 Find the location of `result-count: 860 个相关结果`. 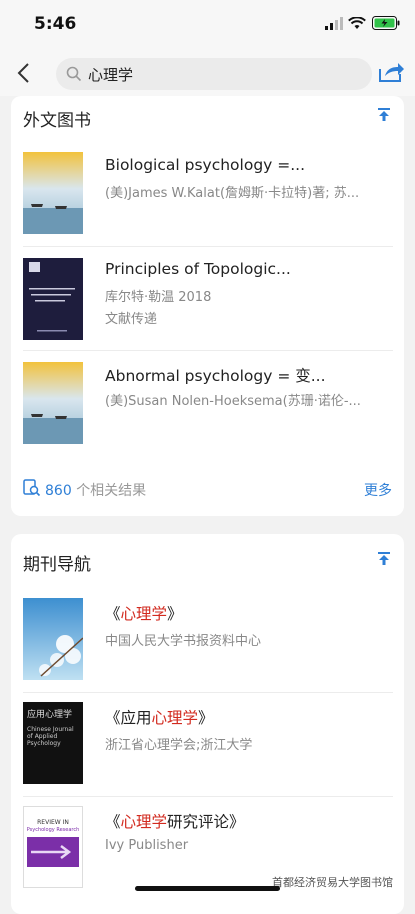

result-count: 860 个相关结果 is located at coordinates (95, 490).